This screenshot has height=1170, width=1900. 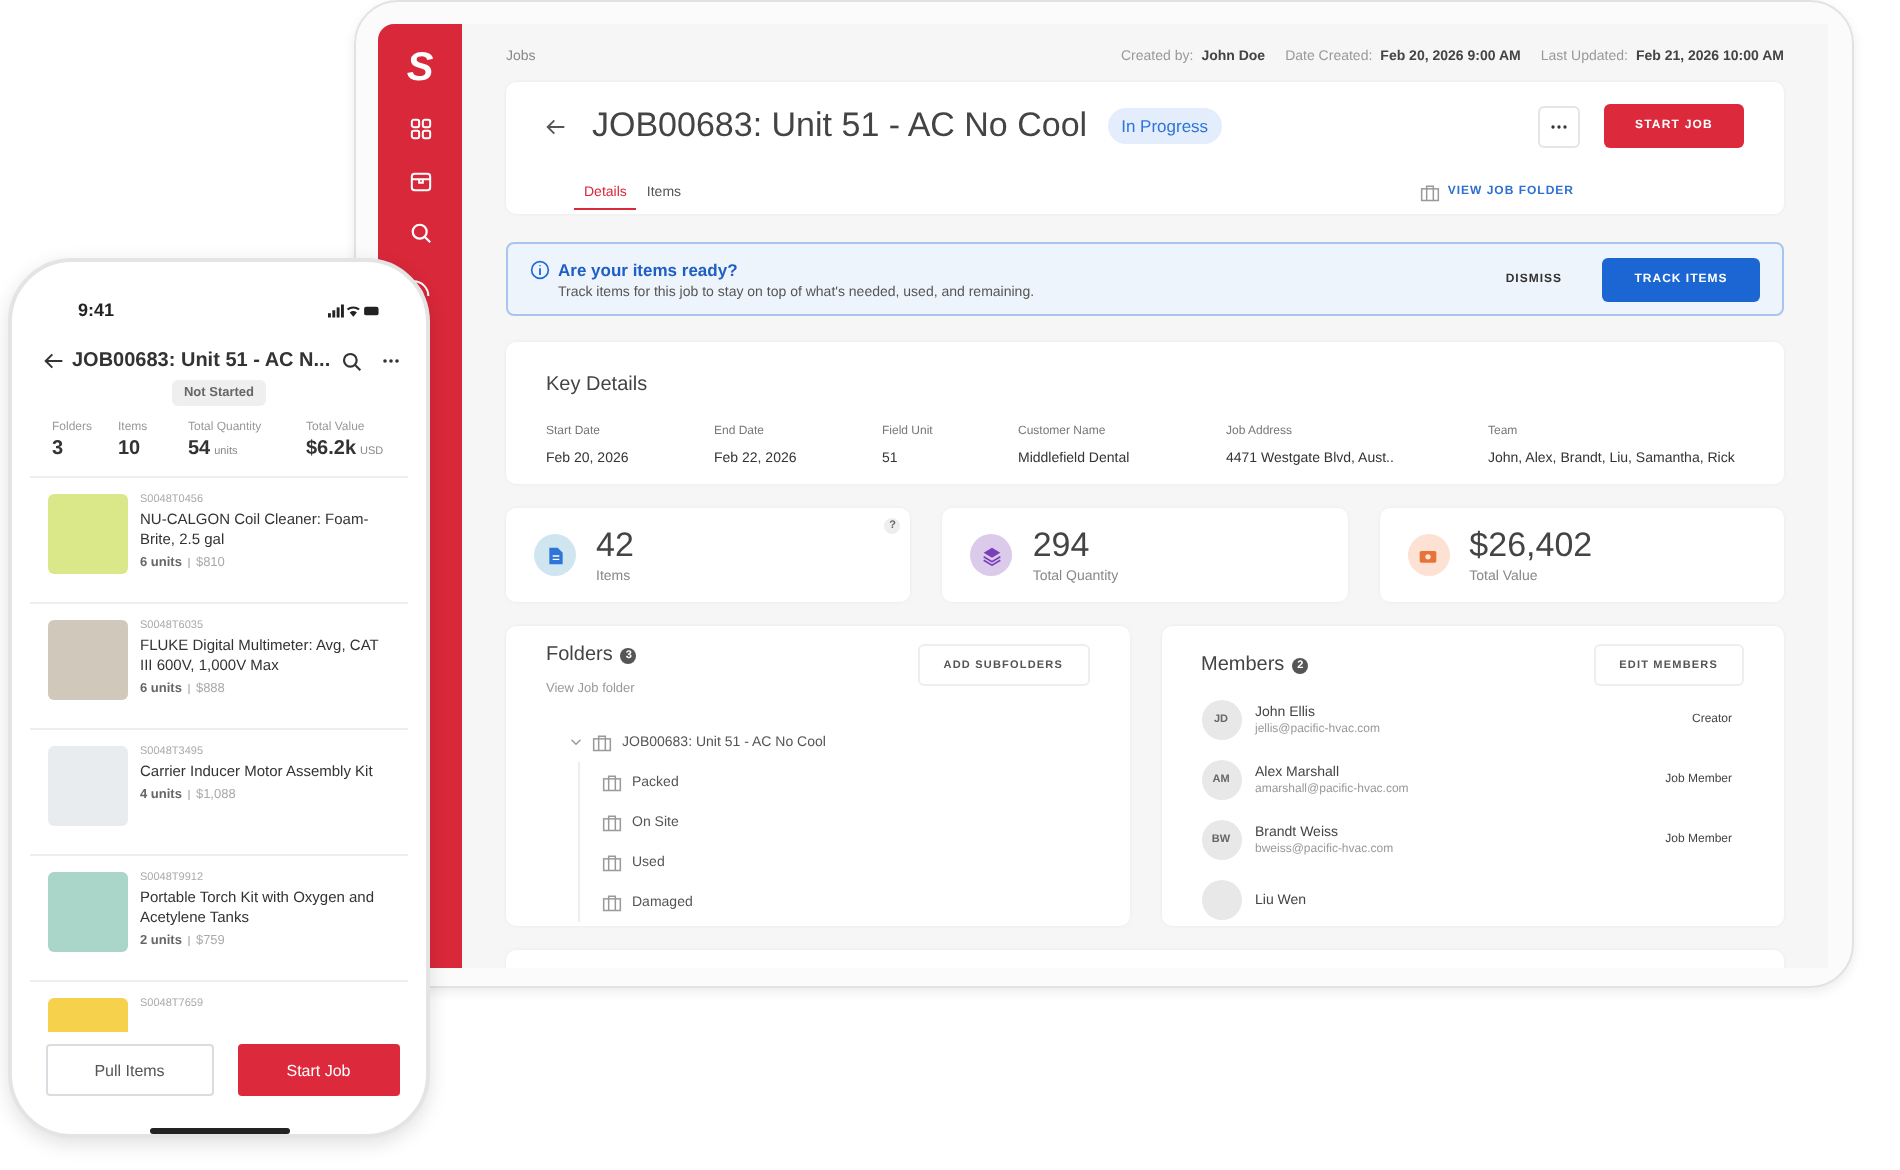 What do you see at coordinates (615, 545) in the screenshot?
I see `stat-value: 42` at bounding box center [615, 545].